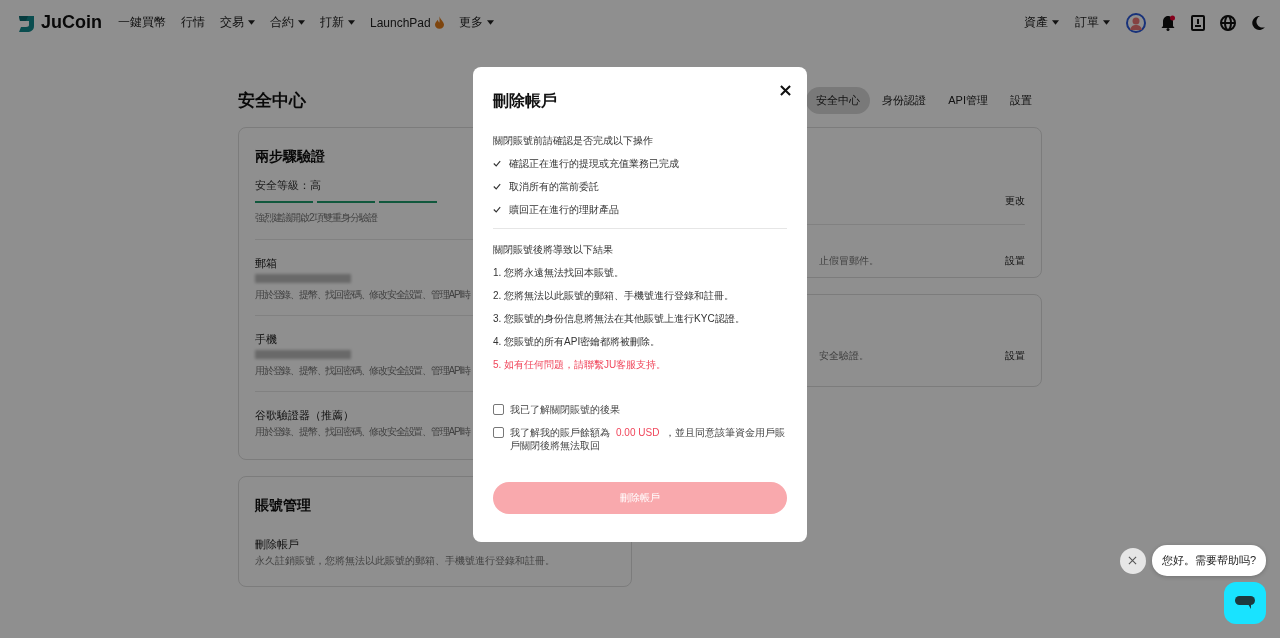 This screenshot has height=638, width=1280. I want to click on brand-name: JuCoin, so click(71, 22).